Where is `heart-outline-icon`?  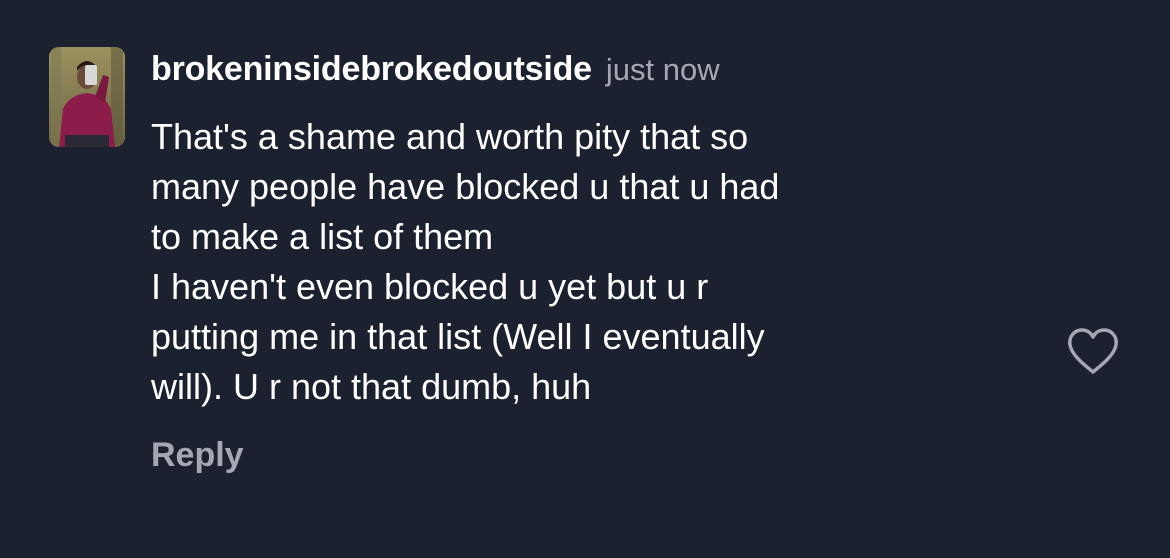
heart-outline-icon is located at coordinates (1093, 351).